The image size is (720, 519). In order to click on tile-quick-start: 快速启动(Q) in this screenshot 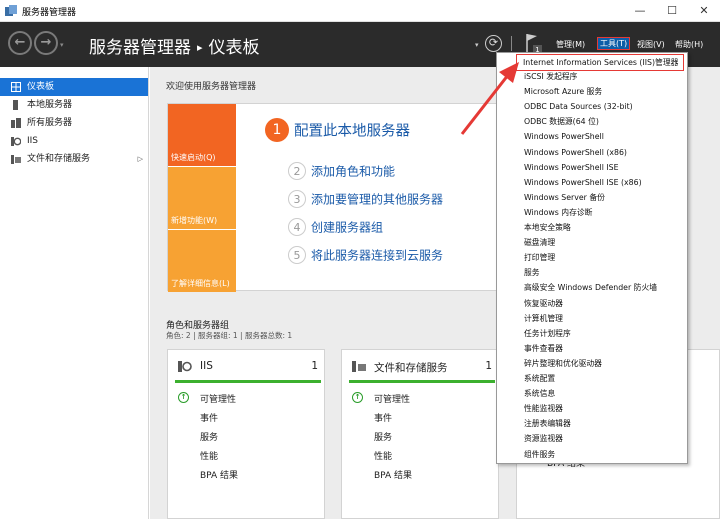, I will do `click(202, 135)`.